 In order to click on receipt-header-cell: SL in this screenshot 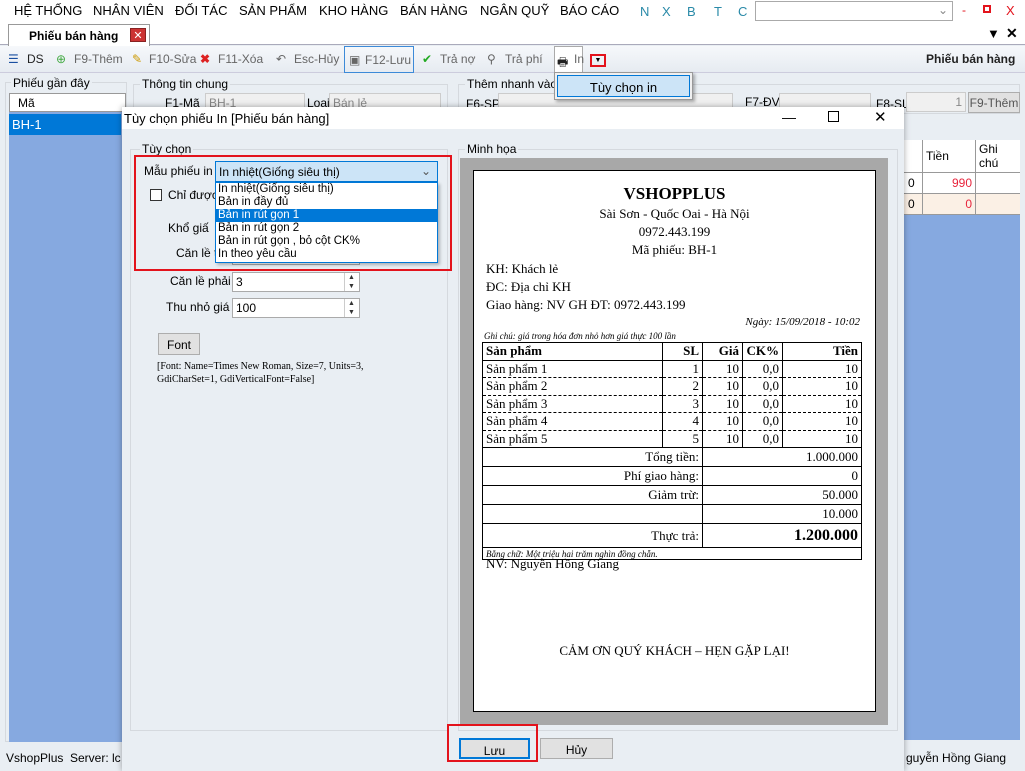, I will do `click(682, 351)`.